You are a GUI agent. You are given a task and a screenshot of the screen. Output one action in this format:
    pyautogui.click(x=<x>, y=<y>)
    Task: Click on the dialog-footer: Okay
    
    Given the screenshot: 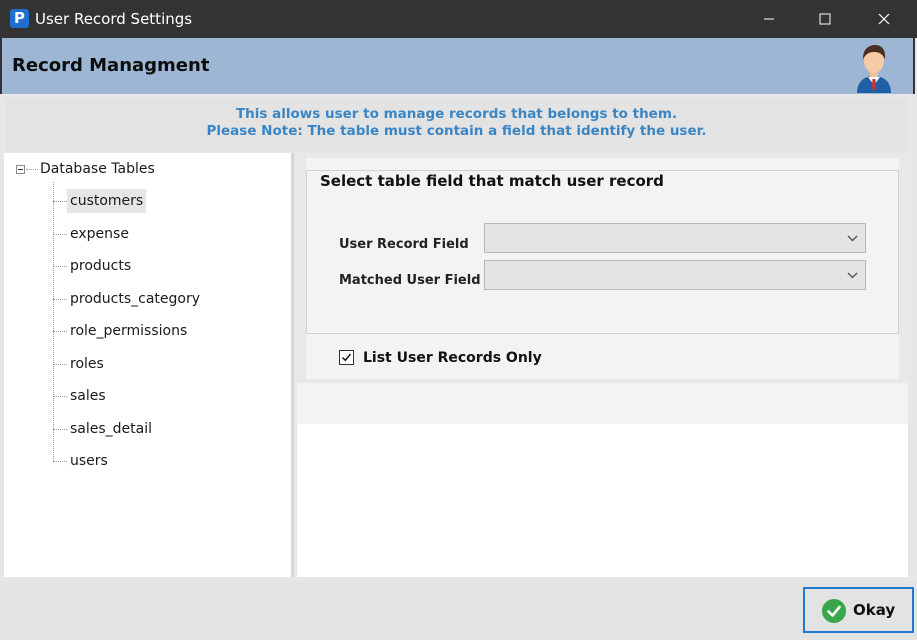 What is the action you would take?
    pyautogui.click(x=458, y=610)
    